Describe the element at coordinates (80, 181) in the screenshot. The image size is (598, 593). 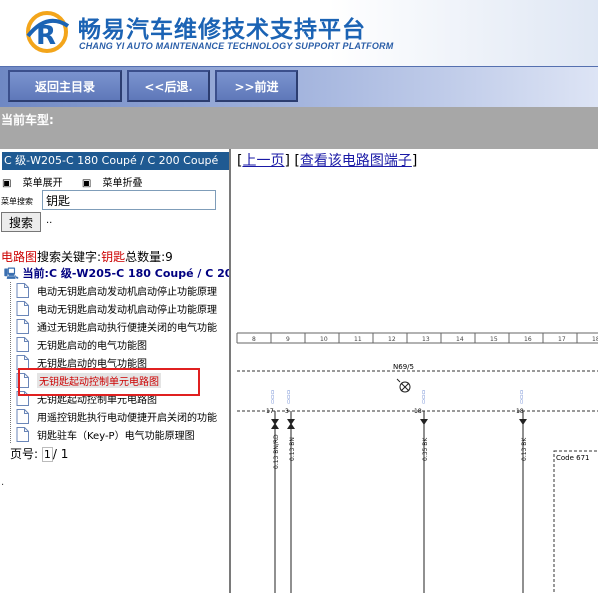
I see `menu-toggles: ▣ 菜单展开 ▣ 菜单折叠` at that location.